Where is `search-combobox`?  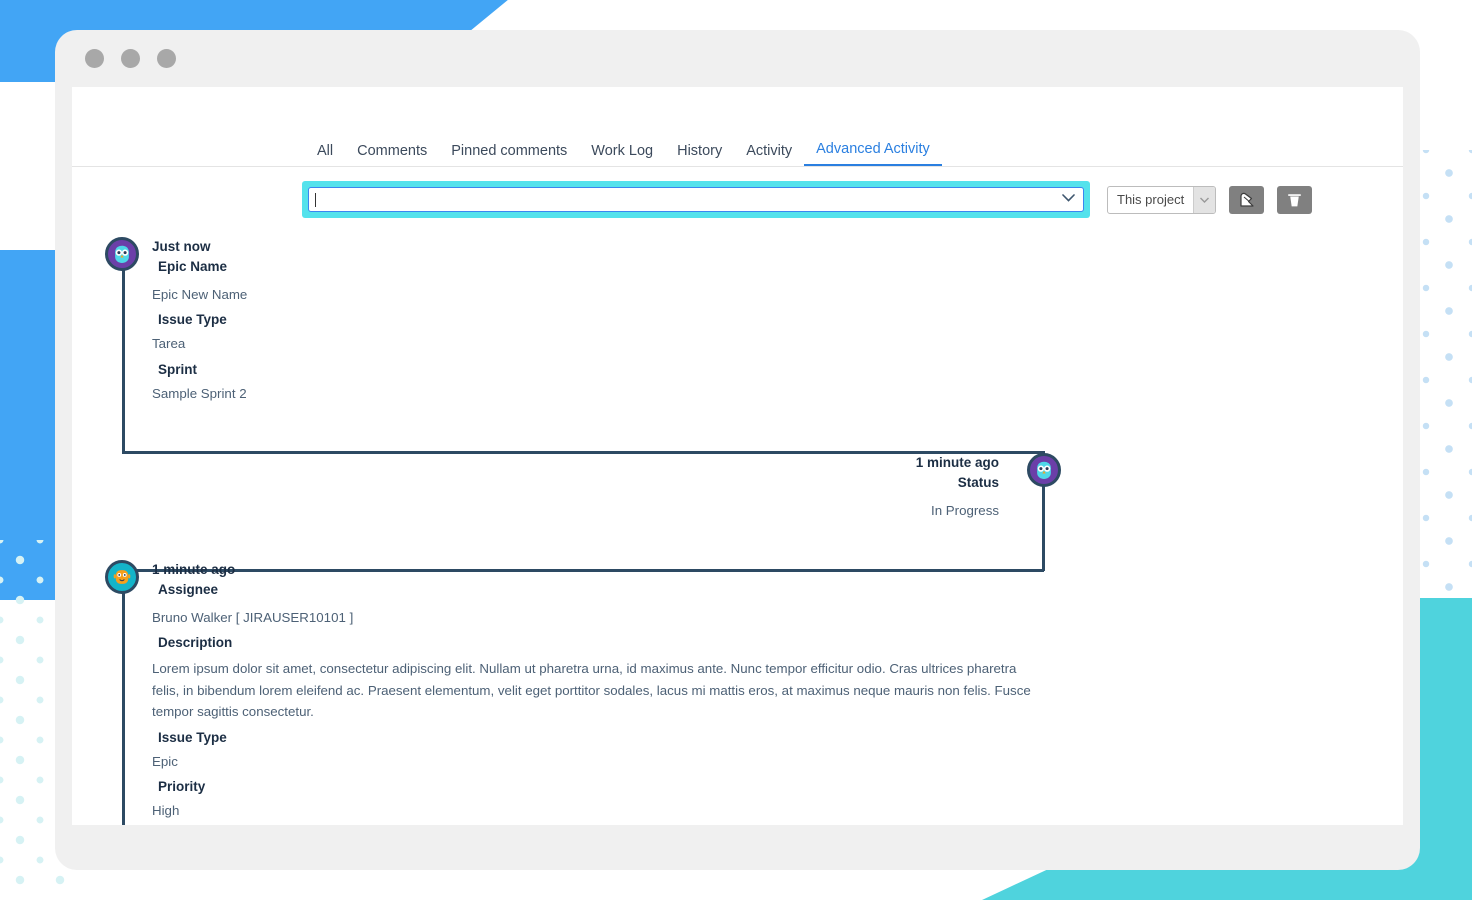
search-combobox is located at coordinates (696, 199).